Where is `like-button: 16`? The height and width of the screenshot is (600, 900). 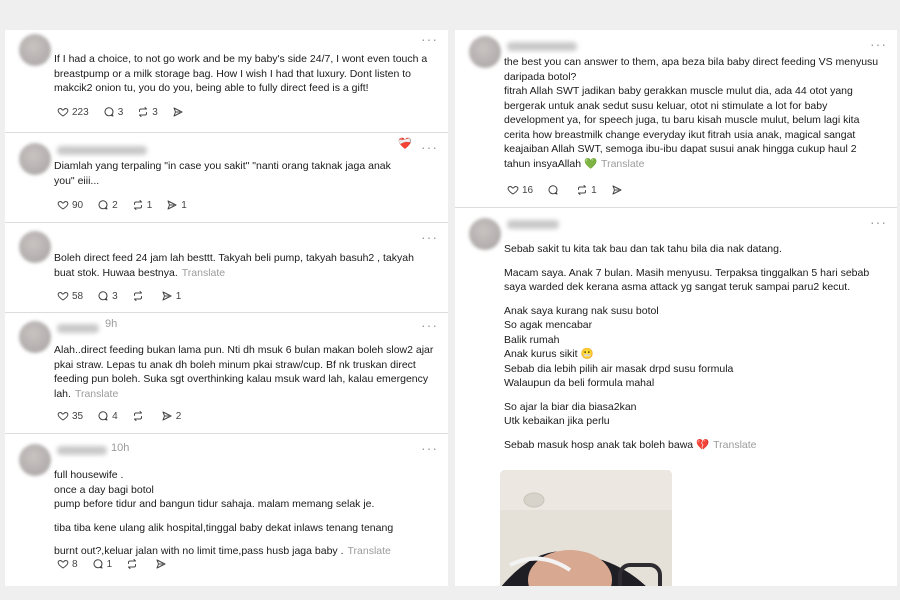
like-button: 16 is located at coordinates (520, 190).